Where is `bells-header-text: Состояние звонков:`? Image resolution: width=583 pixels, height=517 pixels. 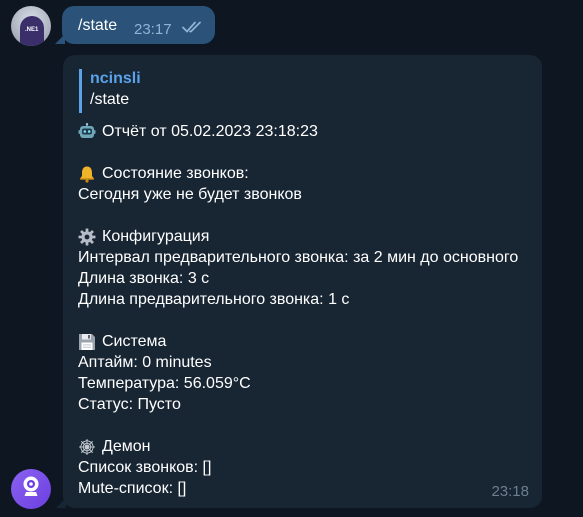 bells-header-text: Состояние звонков: is located at coordinates (175, 173).